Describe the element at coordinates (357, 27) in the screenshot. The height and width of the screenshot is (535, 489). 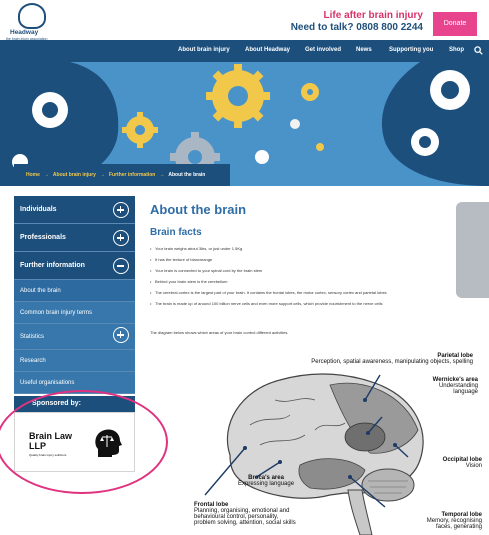
I see `helpline: Need to talk? 0808 800 2244` at that location.